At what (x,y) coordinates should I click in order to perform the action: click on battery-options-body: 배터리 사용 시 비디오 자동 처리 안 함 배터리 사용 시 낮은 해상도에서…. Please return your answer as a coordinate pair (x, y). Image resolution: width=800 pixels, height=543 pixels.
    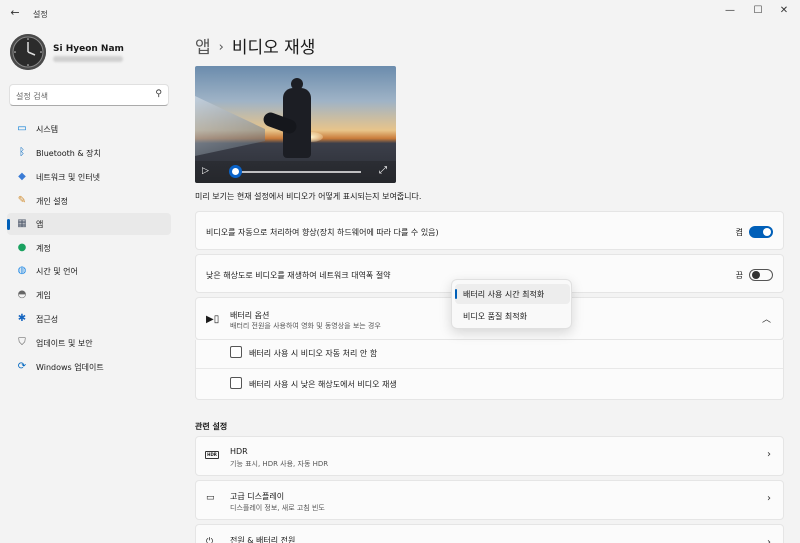
    Looking at the image, I should click on (489, 370).